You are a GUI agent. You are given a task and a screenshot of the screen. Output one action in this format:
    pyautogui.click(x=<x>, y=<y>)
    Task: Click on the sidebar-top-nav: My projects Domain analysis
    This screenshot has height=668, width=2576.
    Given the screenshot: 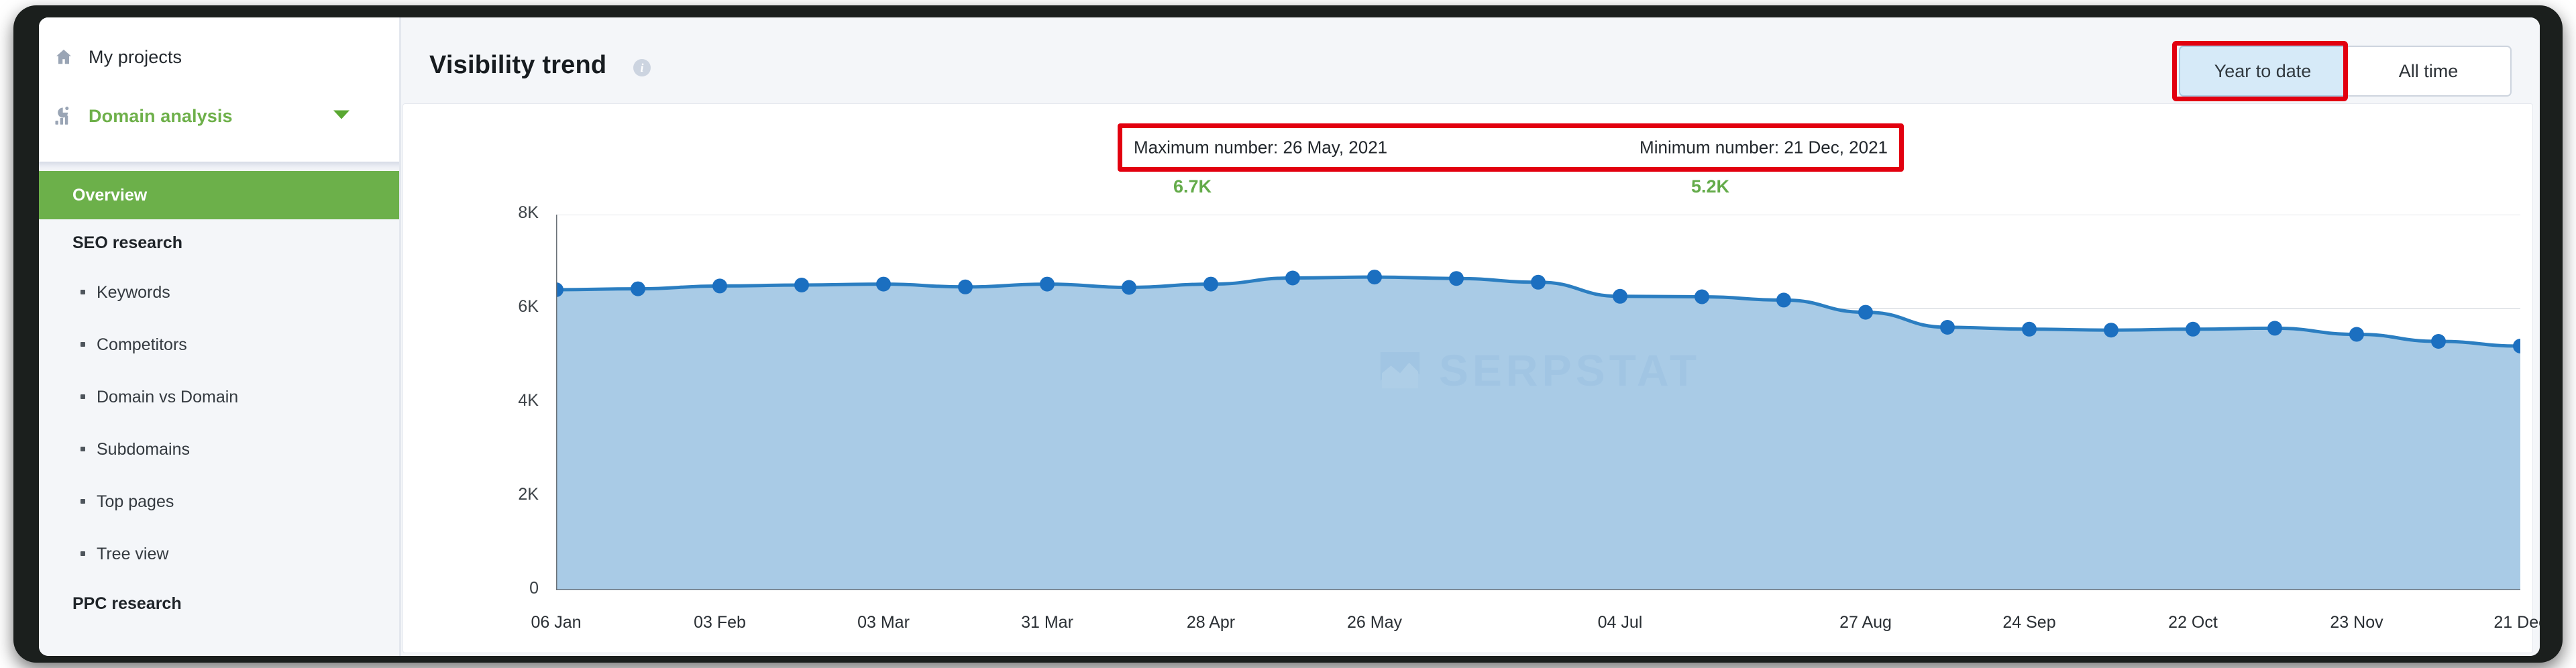 What is the action you would take?
    pyautogui.click(x=220, y=90)
    